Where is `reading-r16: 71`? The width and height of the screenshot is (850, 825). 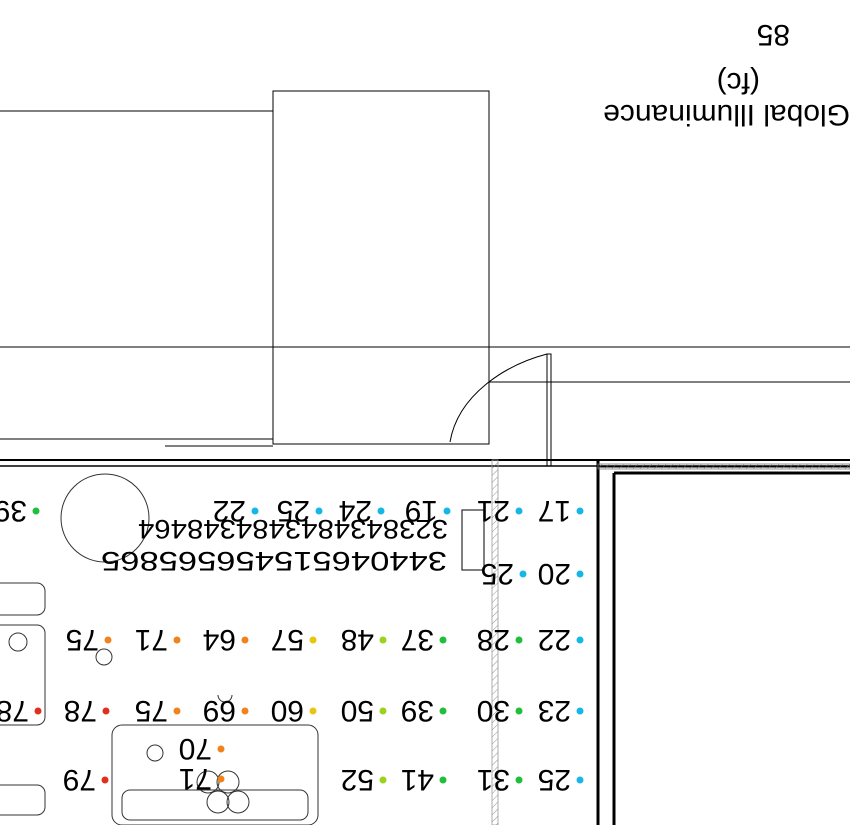 reading-r16: 71 is located at coordinates (158, 639).